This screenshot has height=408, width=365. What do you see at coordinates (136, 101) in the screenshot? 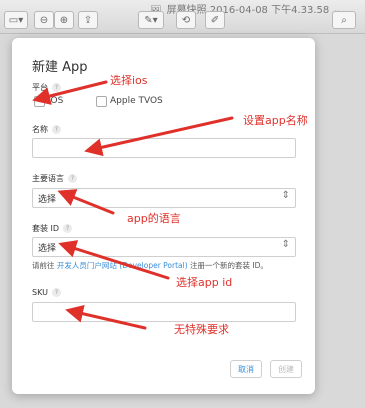
I see `apple-tvos-checkbox-label: Apple TVOS` at bounding box center [136, 101].